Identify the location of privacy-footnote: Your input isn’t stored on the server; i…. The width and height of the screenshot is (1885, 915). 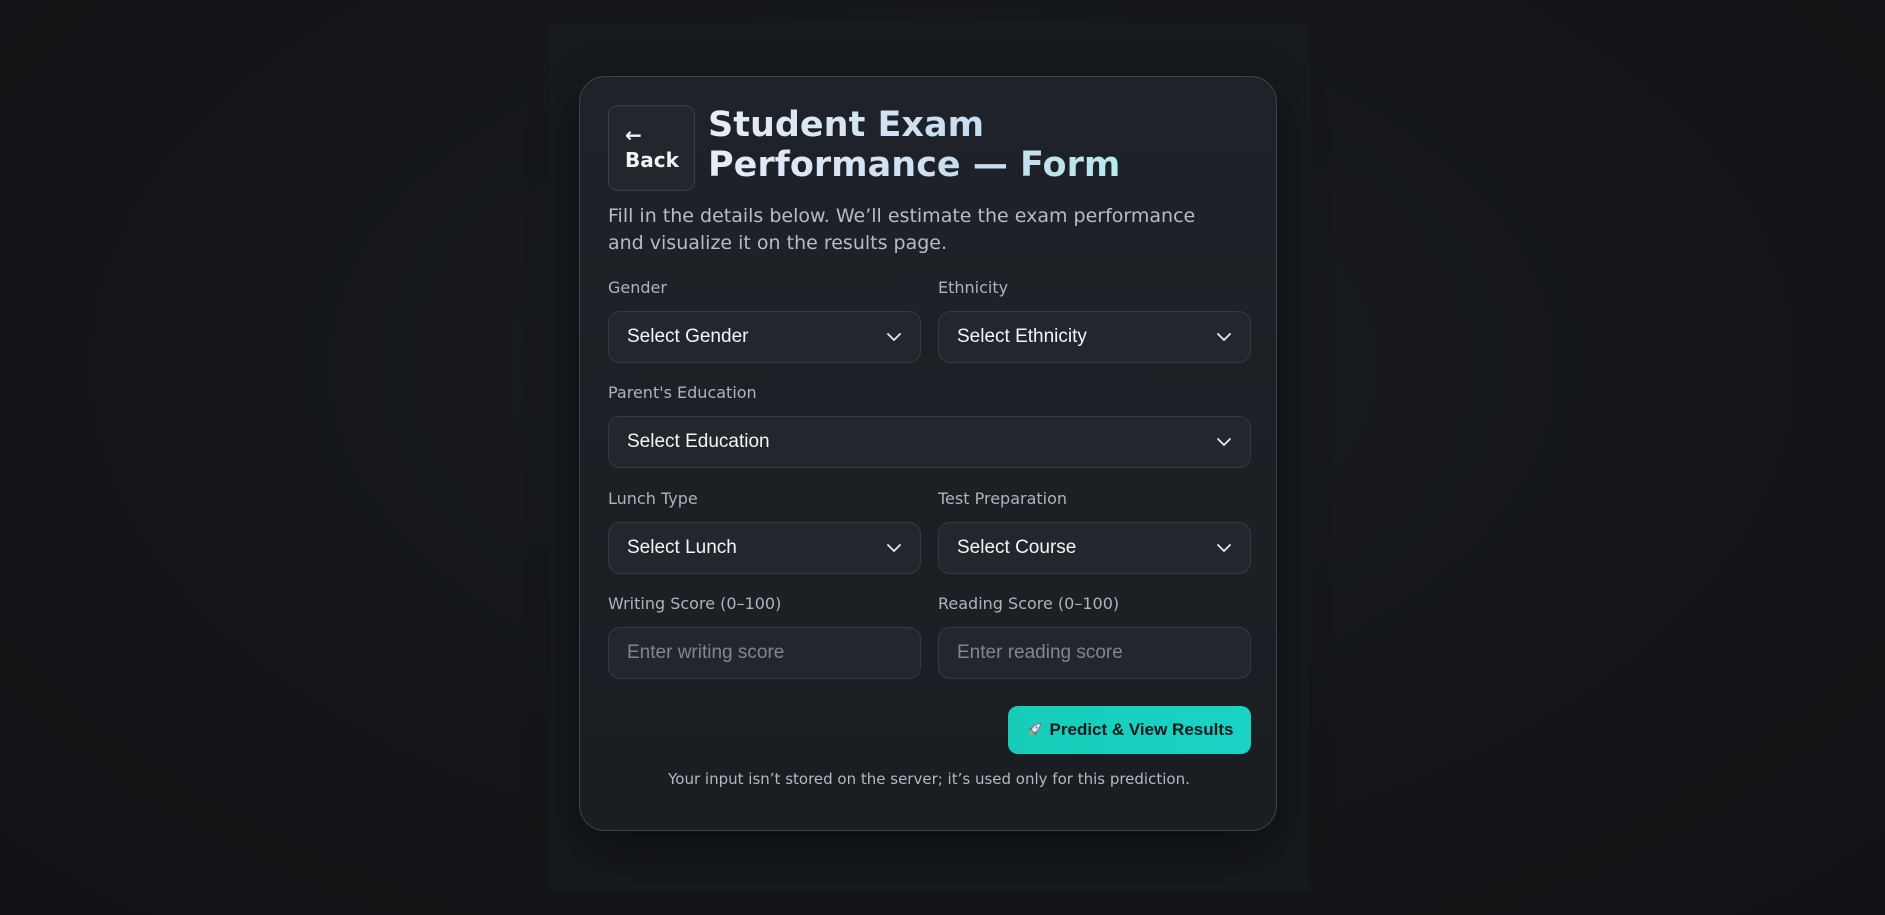
(929, 779).